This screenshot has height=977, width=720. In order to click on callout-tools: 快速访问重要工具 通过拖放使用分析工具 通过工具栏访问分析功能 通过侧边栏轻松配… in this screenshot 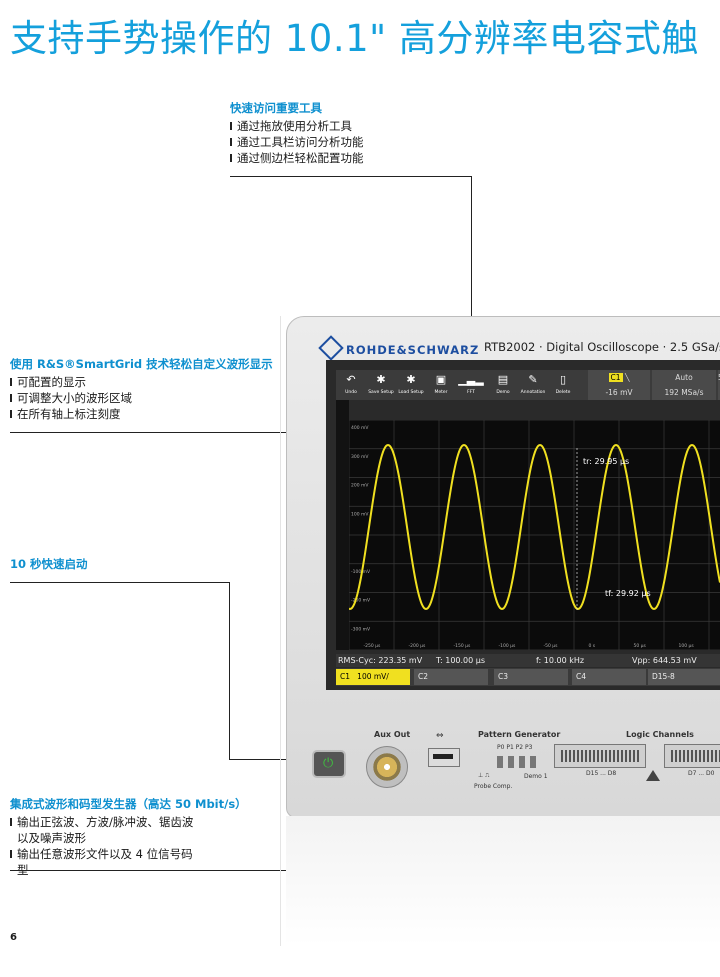, I will do `click(297, 133)`.